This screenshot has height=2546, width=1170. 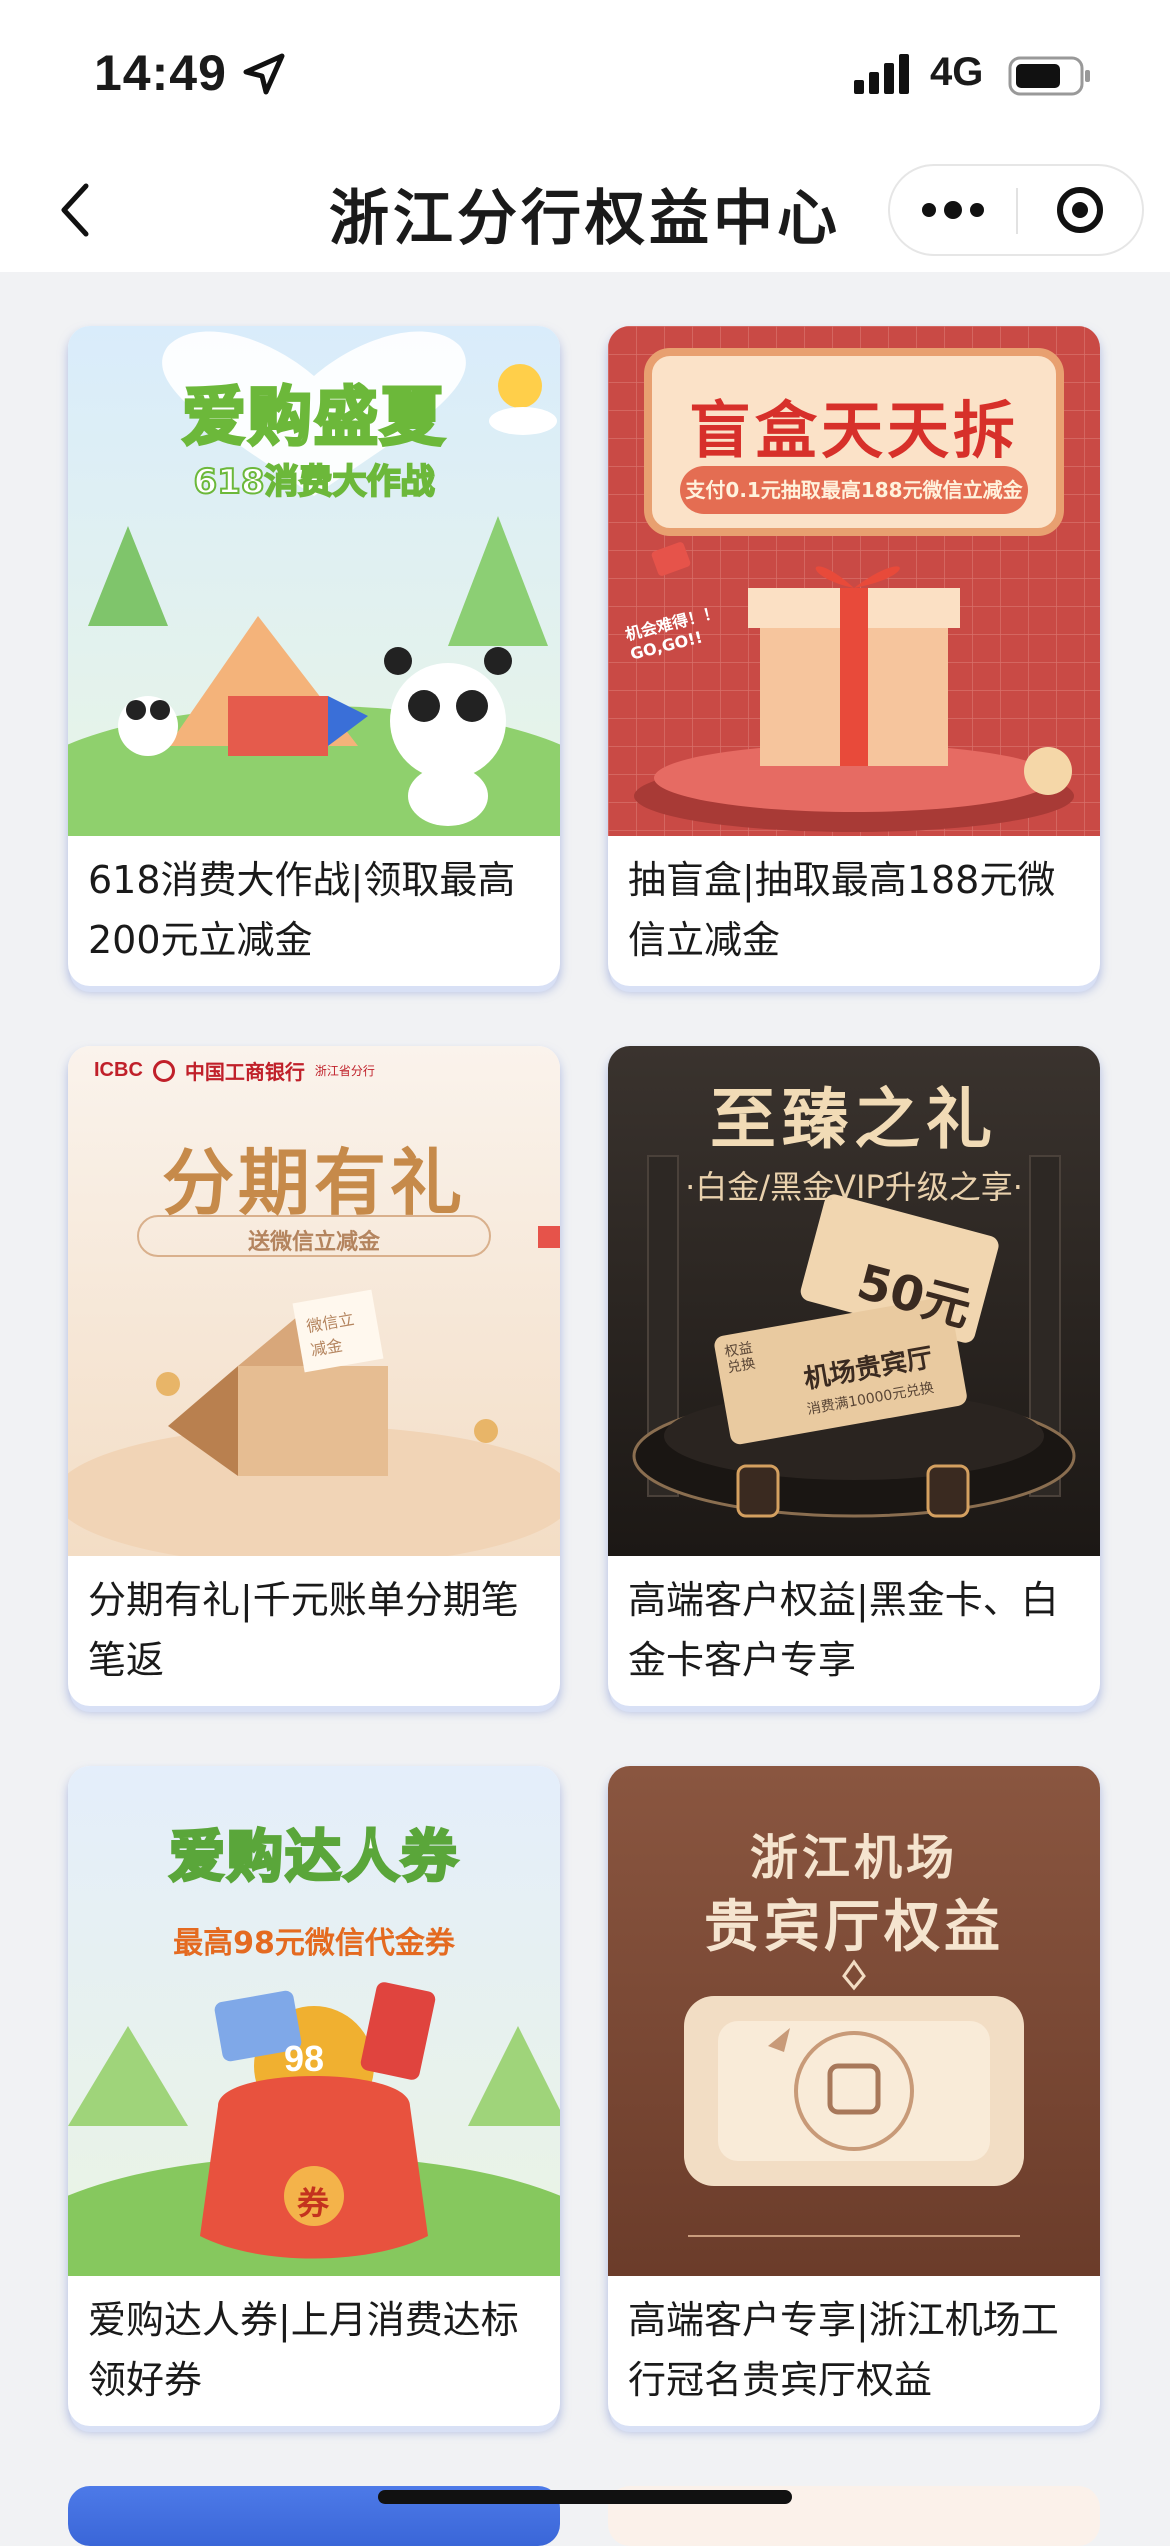 I want to click on close-button, so click(x=1080, y=210).